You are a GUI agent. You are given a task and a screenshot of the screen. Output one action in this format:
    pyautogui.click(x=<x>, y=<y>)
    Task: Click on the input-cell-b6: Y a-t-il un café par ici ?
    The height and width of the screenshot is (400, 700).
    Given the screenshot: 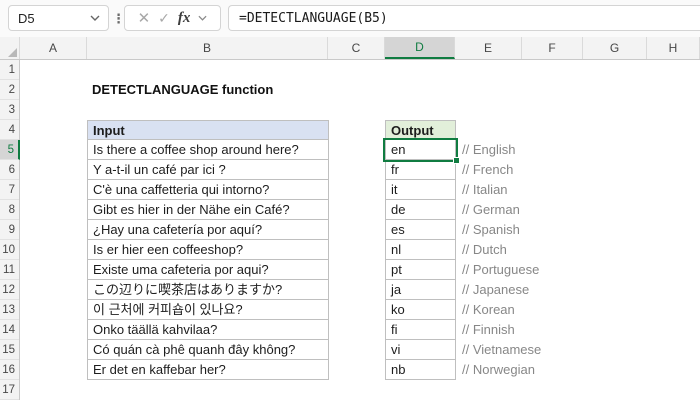 What is the action you would take?
    pyautogui.click(x=208, y=170)
    